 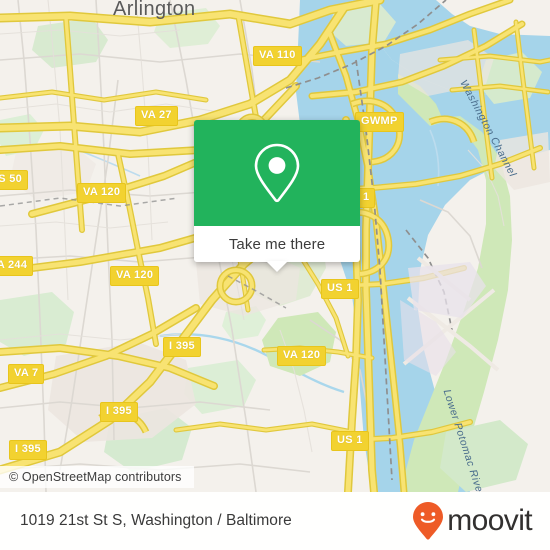 What do you see at coordinates (428, 521) in the screenshot?
I see `moovit-smiley-pin-icon` at bounding box center [428, 521].